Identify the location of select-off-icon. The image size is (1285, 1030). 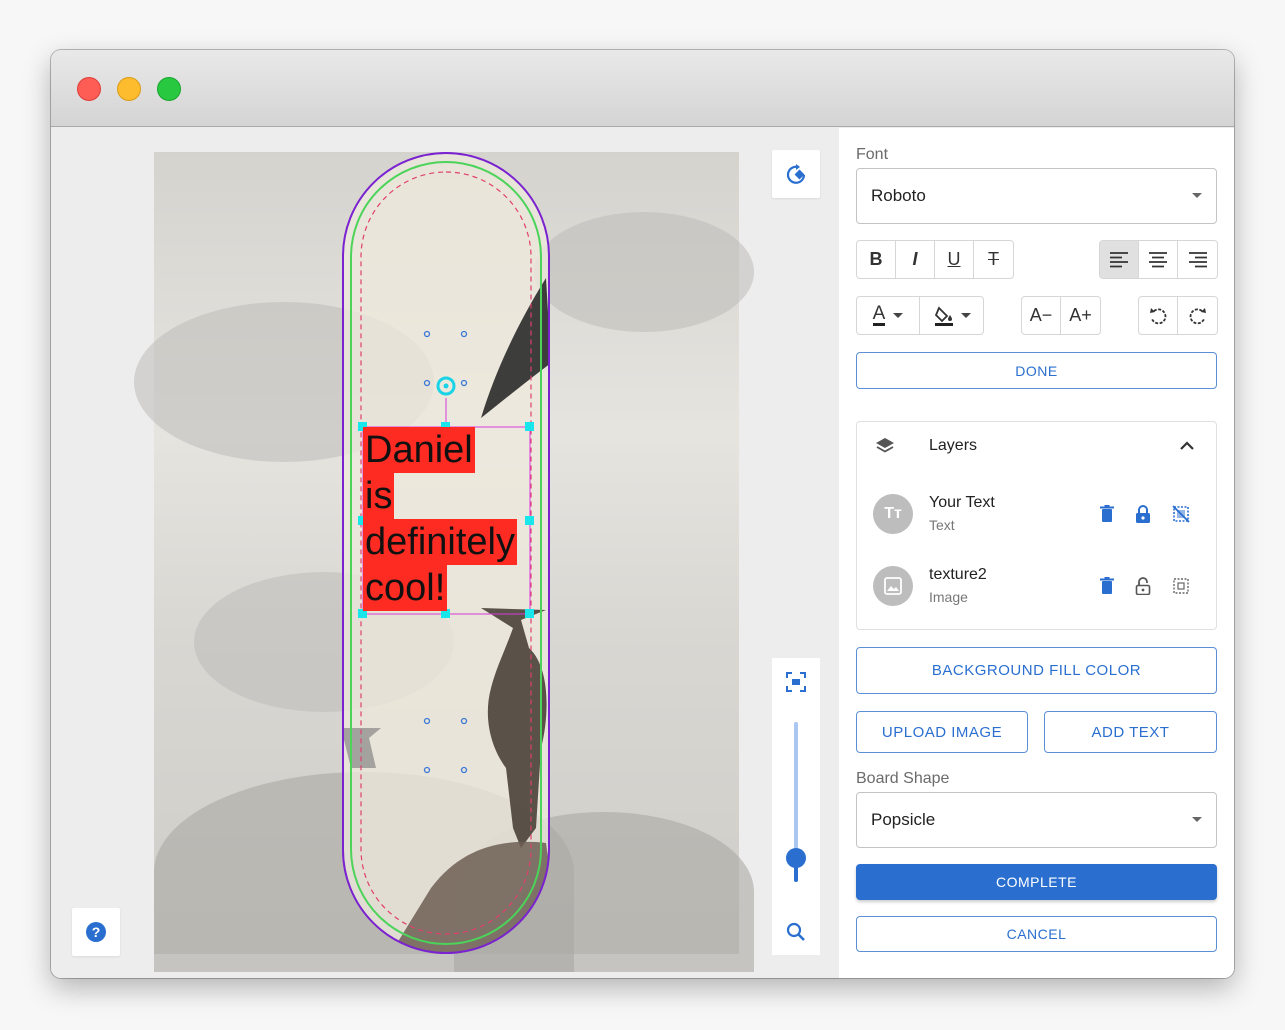
(1181, 514).